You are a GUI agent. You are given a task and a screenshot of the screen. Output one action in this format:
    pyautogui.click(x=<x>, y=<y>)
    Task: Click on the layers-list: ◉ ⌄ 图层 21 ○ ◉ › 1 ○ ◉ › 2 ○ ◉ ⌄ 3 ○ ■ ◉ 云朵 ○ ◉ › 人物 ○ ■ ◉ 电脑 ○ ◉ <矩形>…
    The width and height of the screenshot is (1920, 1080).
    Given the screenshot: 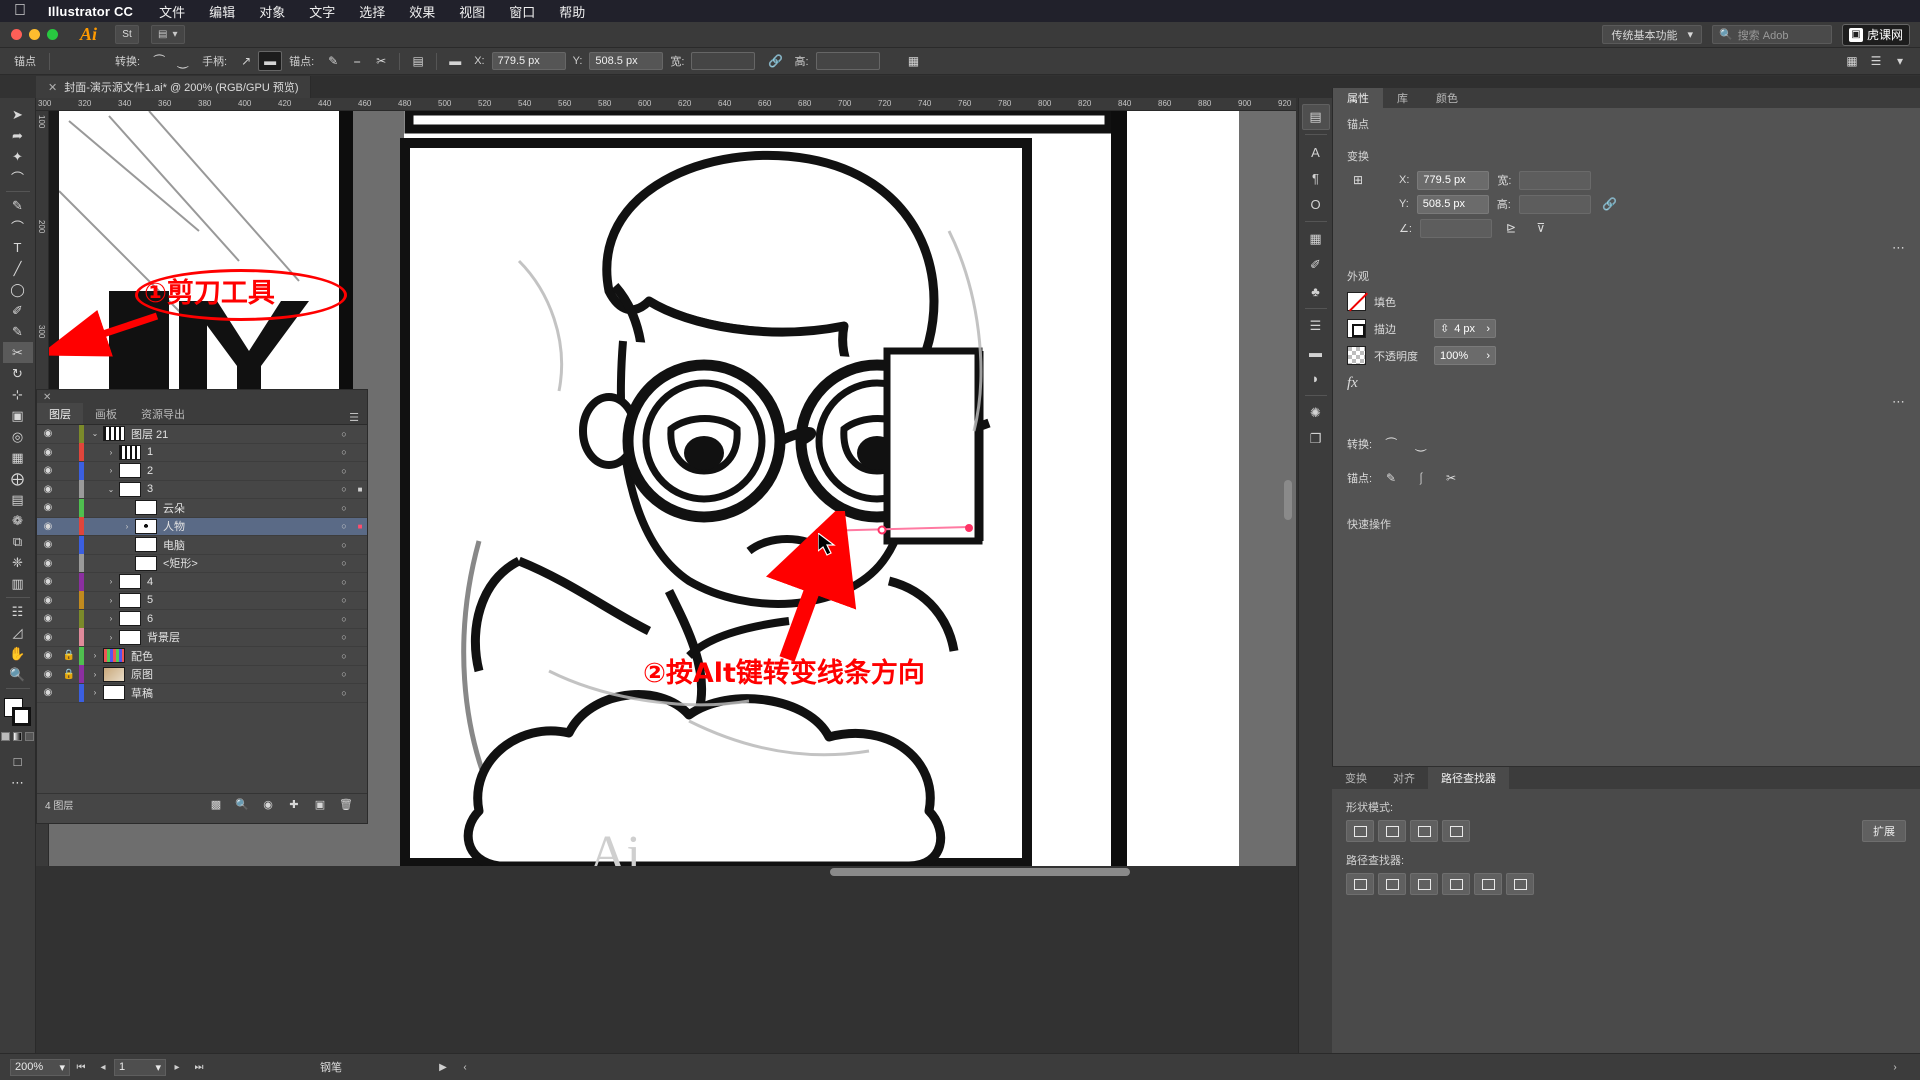 What is the action you would take?
    pyautogui.click(x=202, y=609)
    